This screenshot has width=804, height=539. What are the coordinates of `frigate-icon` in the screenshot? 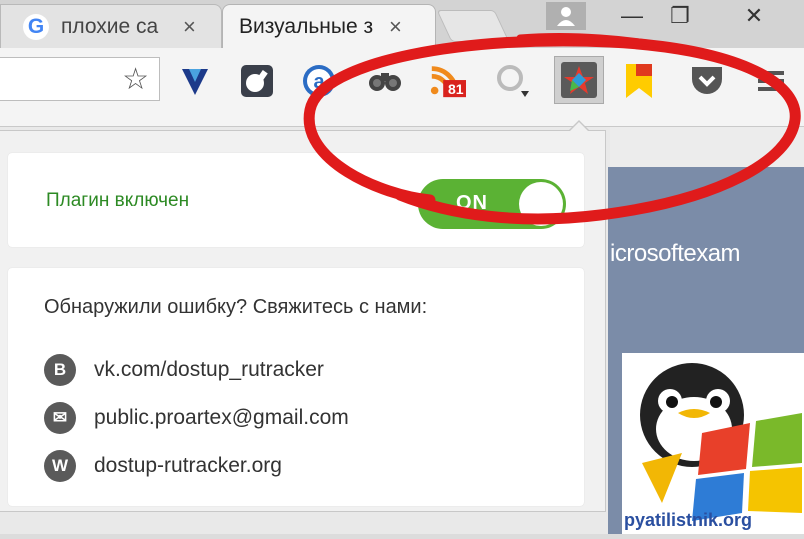 It's located at (579, 80).